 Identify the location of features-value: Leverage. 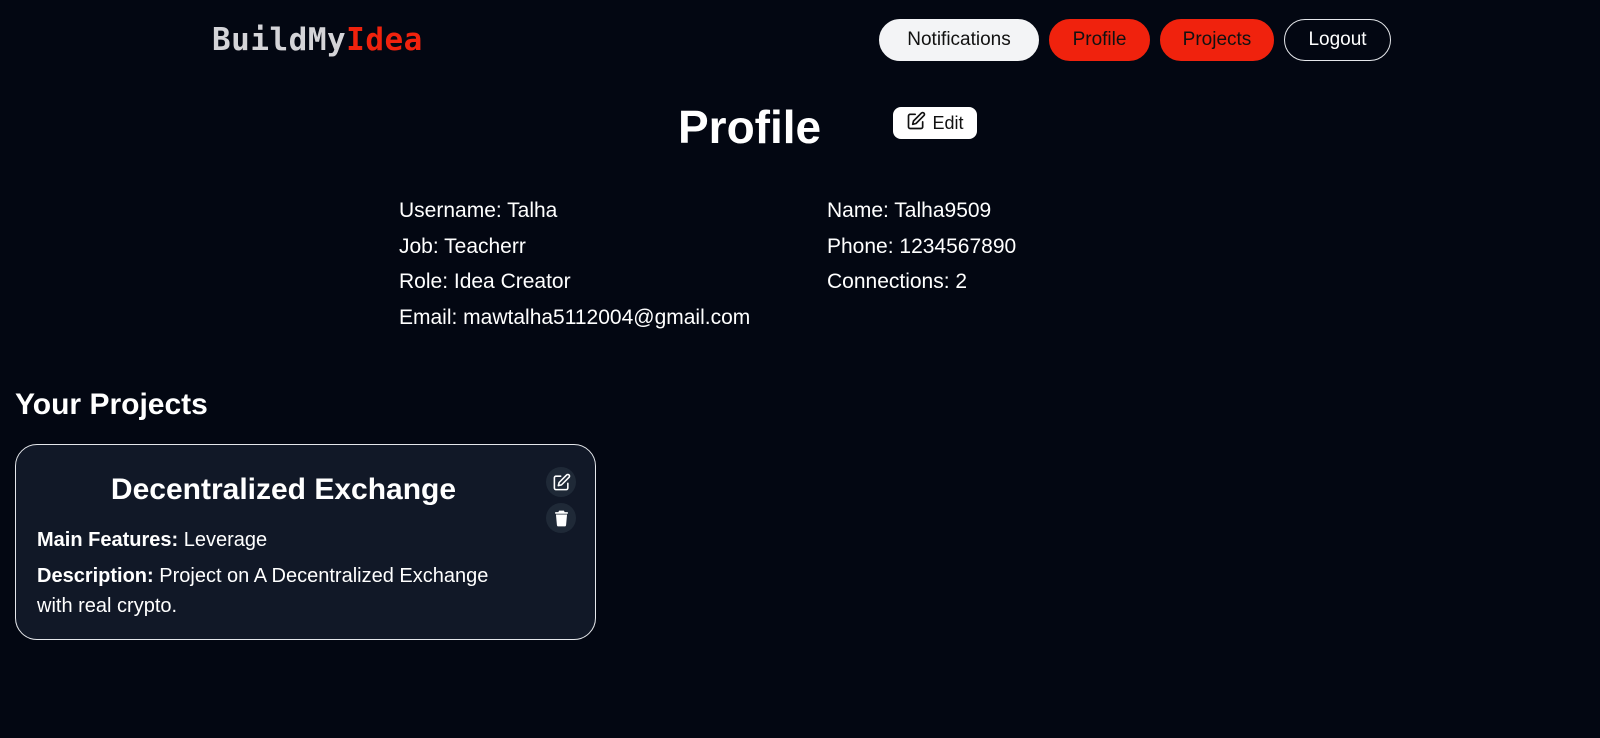
(225, 540).